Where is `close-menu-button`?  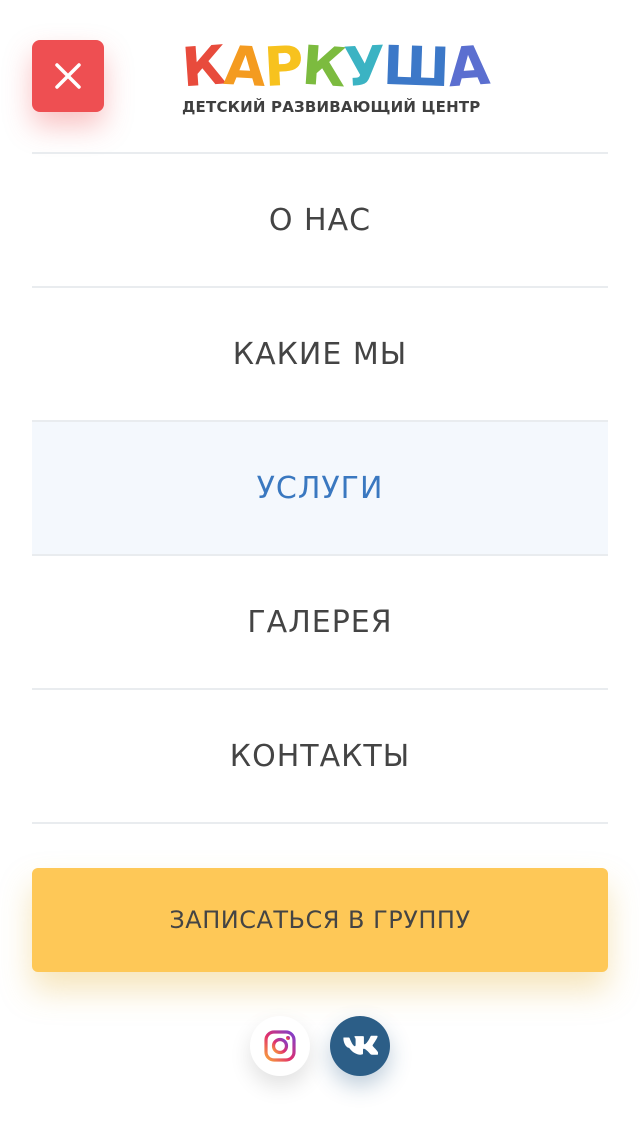
close-menu-button is located at coordinates (68, 76).